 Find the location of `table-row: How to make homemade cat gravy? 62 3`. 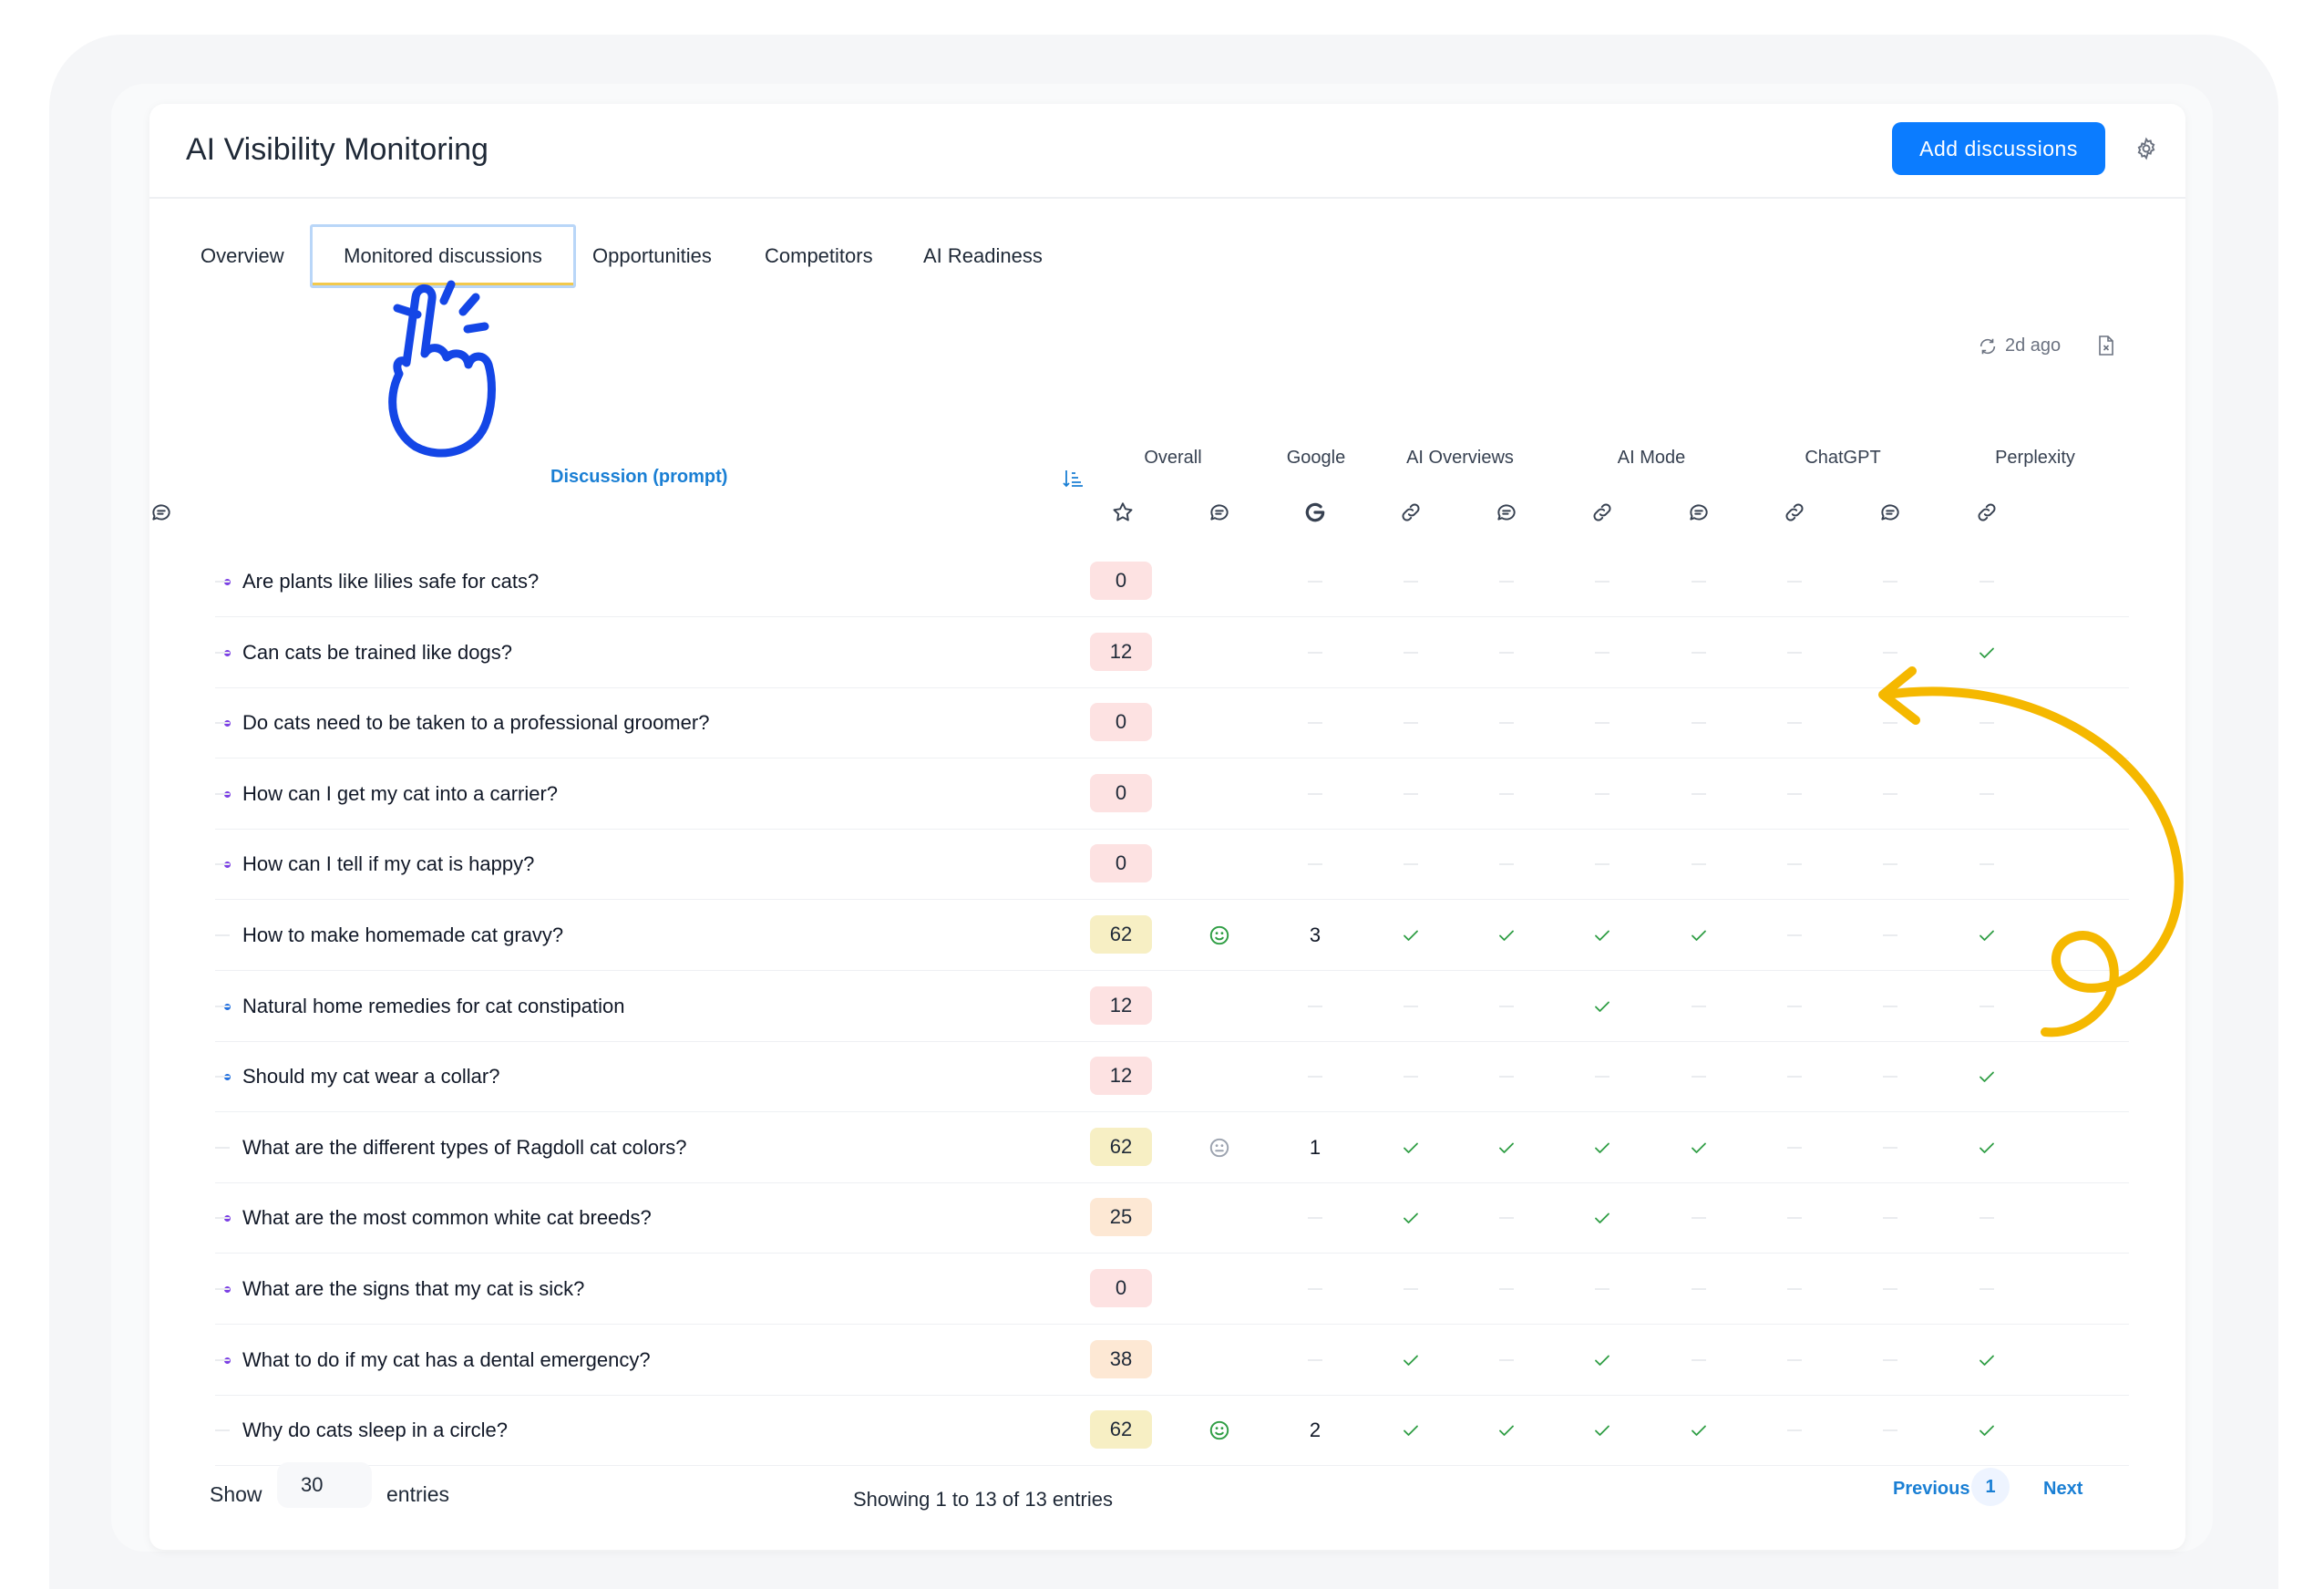

table-row: How to make homemade cat gravy? 62 3 is located at coordinates (1172, 936).